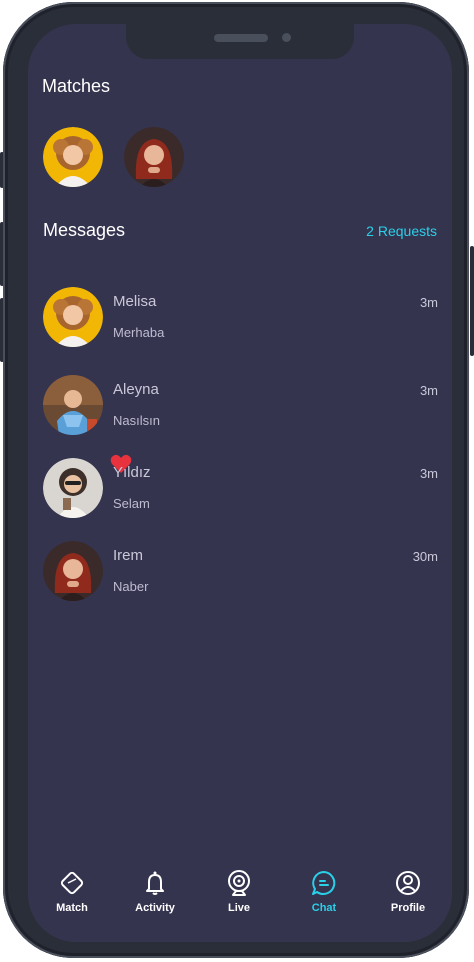 The width and height of the screenshot is (474, 962). Describe the element at coordinates (128, 555) in the screenshot. I see `contact-name: Irem` at that location.